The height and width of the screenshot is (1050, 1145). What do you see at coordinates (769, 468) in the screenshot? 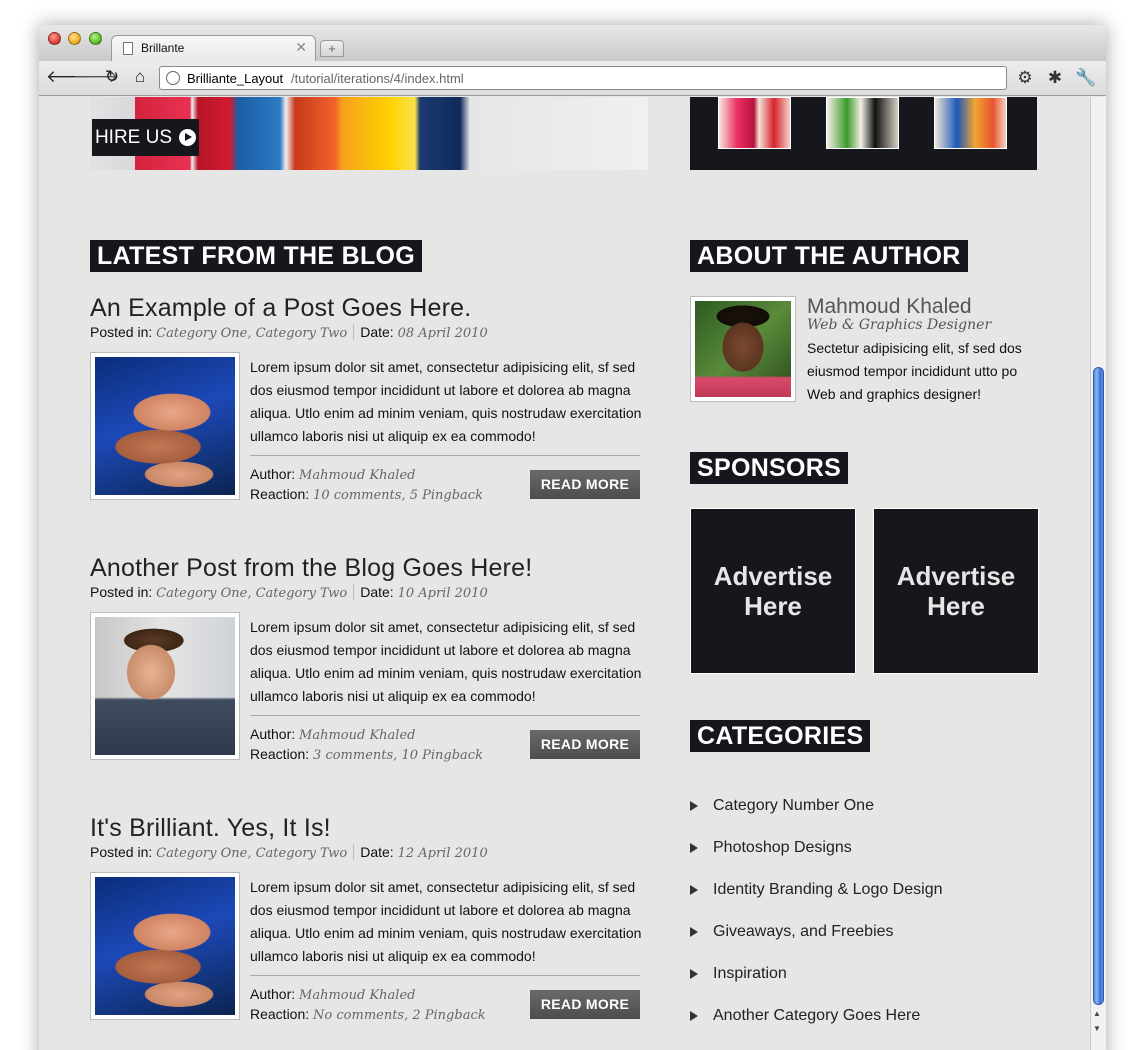
I see `sponsors-heading: SPONSORS` at bounding box center [769, 468].